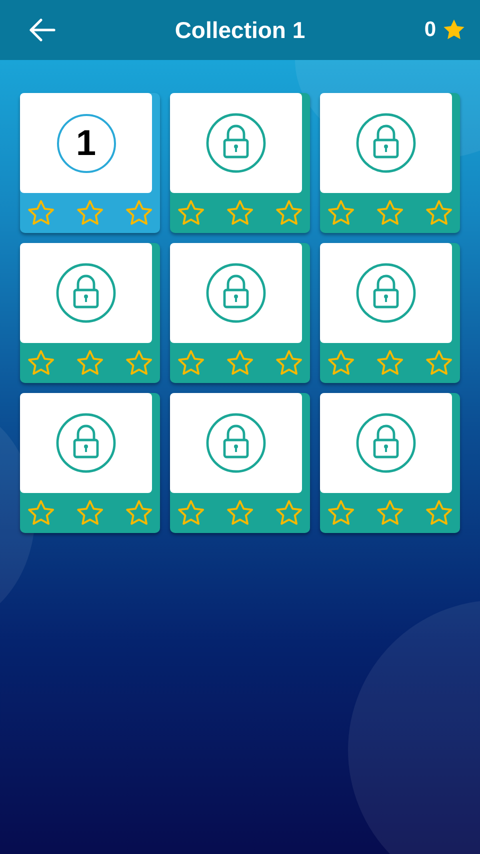 The image size is (480, 854). I want to click on level-number: 1, so click(86, 143).